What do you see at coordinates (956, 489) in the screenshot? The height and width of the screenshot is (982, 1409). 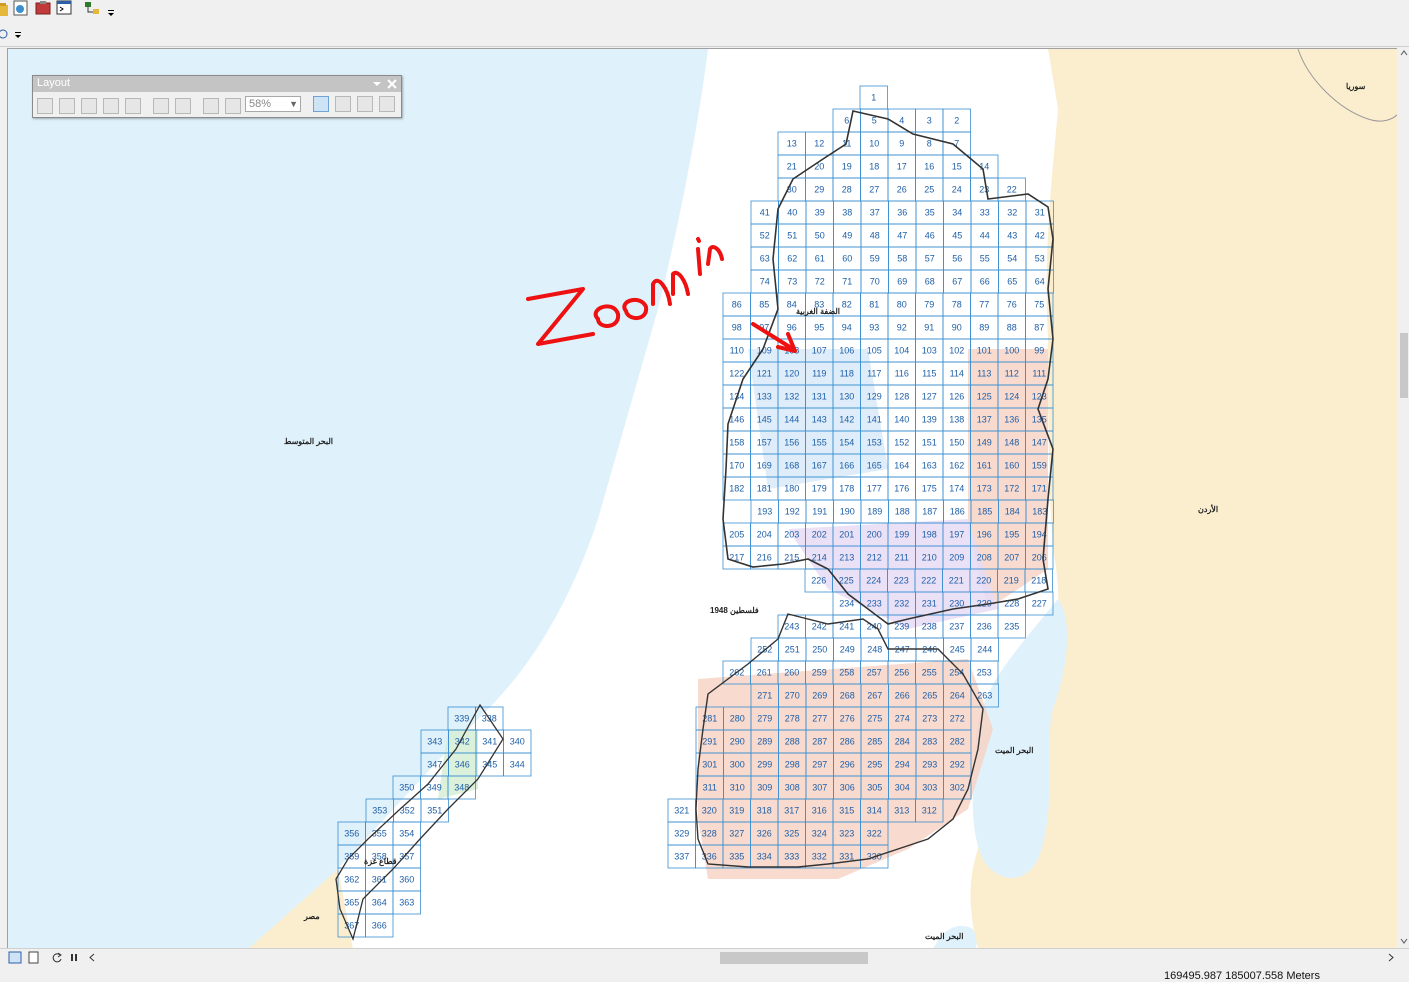 I see `grid-cell-label: 174` at bounding box center [956, 489].